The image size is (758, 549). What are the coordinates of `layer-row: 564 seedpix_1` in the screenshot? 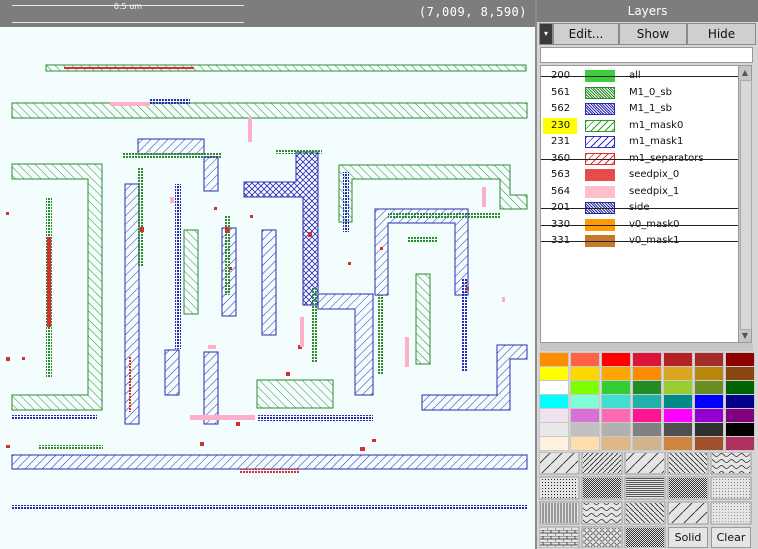 It's located at (639, 192).